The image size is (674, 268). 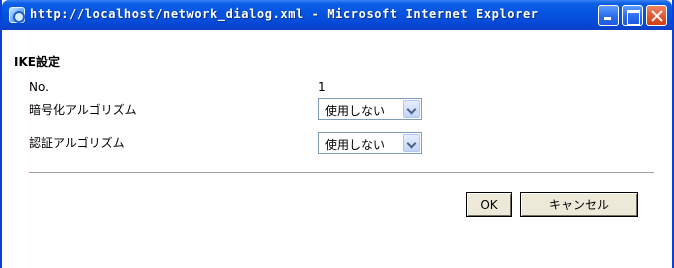 What do you see at coordinates (579, 204) in the screenshot?
I see `cancel-button: キャンセル` at bounding box center [579, 204].